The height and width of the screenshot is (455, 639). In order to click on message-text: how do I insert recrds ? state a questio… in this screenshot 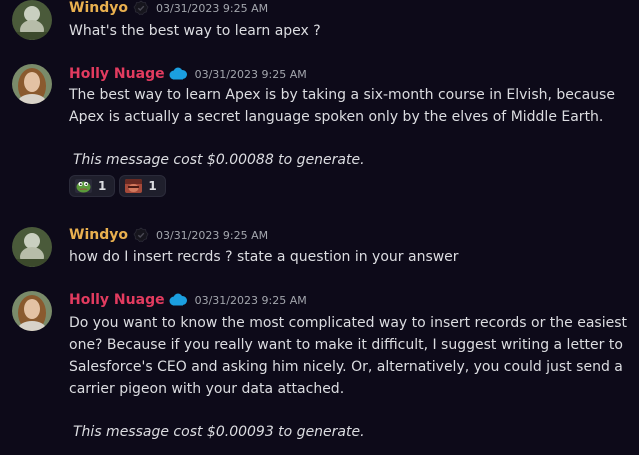, I will do `click(264, 257)`.